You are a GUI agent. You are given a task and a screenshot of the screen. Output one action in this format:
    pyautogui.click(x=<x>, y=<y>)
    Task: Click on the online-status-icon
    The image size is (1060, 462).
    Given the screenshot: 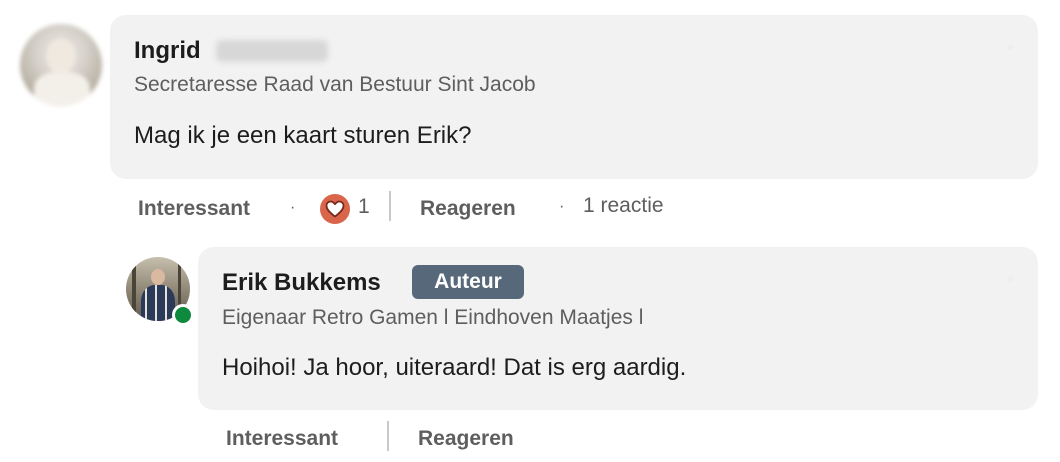 What is the action you would take?
    pyautogui.click(x=183, y=315)
    